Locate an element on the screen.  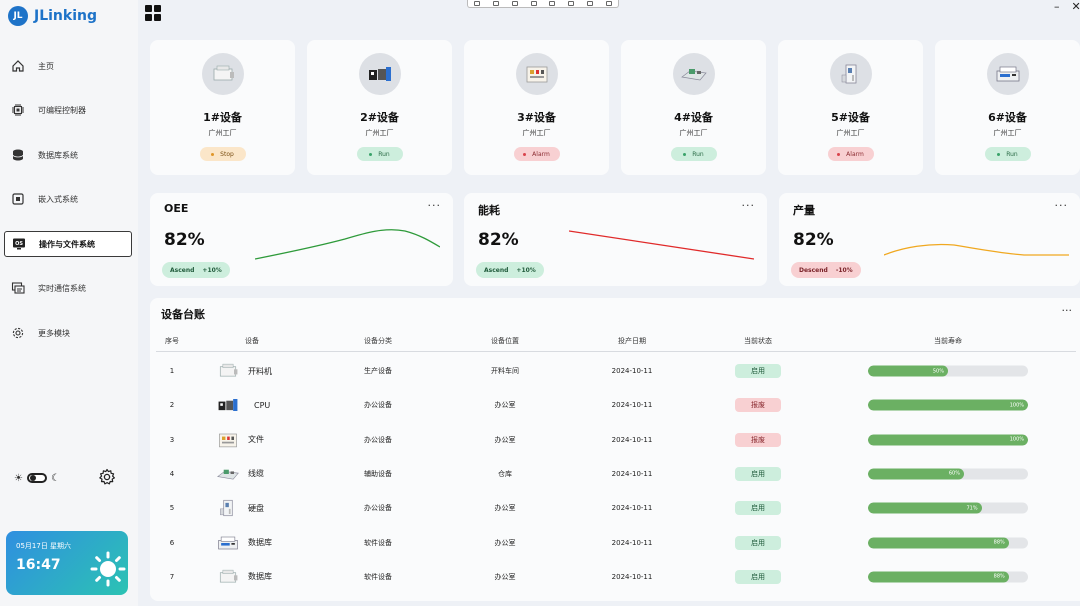
lifetime-progress-bar: 71% is located at coordinates (948, 508).